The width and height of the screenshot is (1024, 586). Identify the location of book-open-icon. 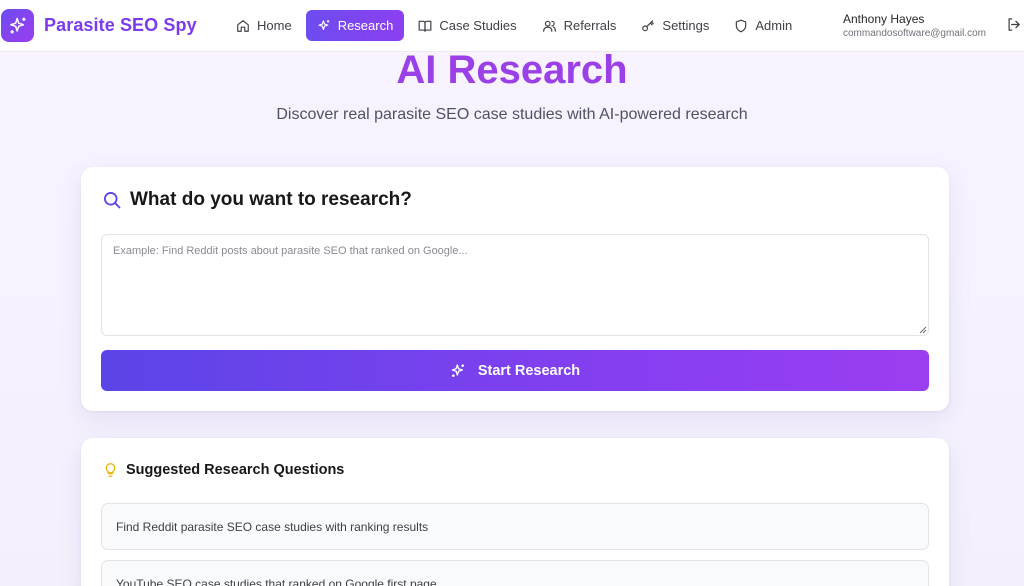
(425, 26).